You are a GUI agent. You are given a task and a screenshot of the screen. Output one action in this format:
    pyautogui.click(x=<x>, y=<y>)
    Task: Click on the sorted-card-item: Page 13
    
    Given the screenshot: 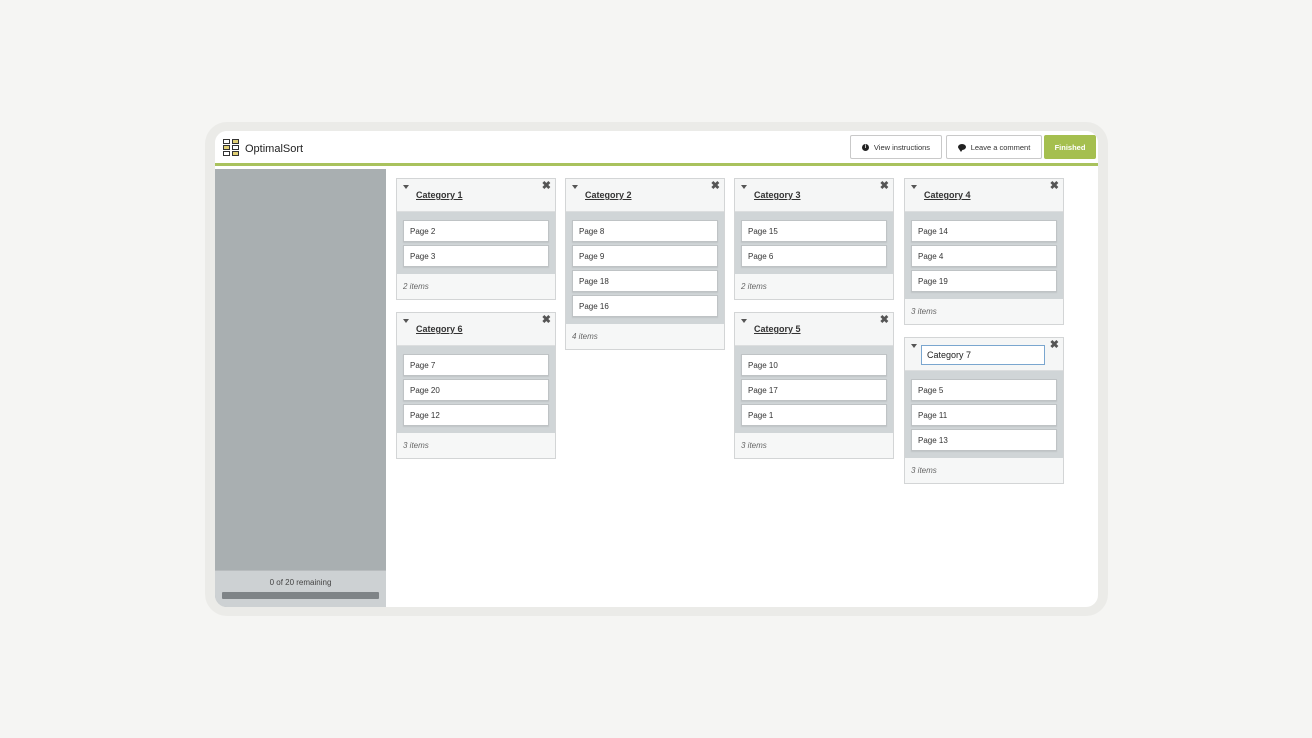 What is the action you would take?
    pyautogui.click(x=984, y=440)
    